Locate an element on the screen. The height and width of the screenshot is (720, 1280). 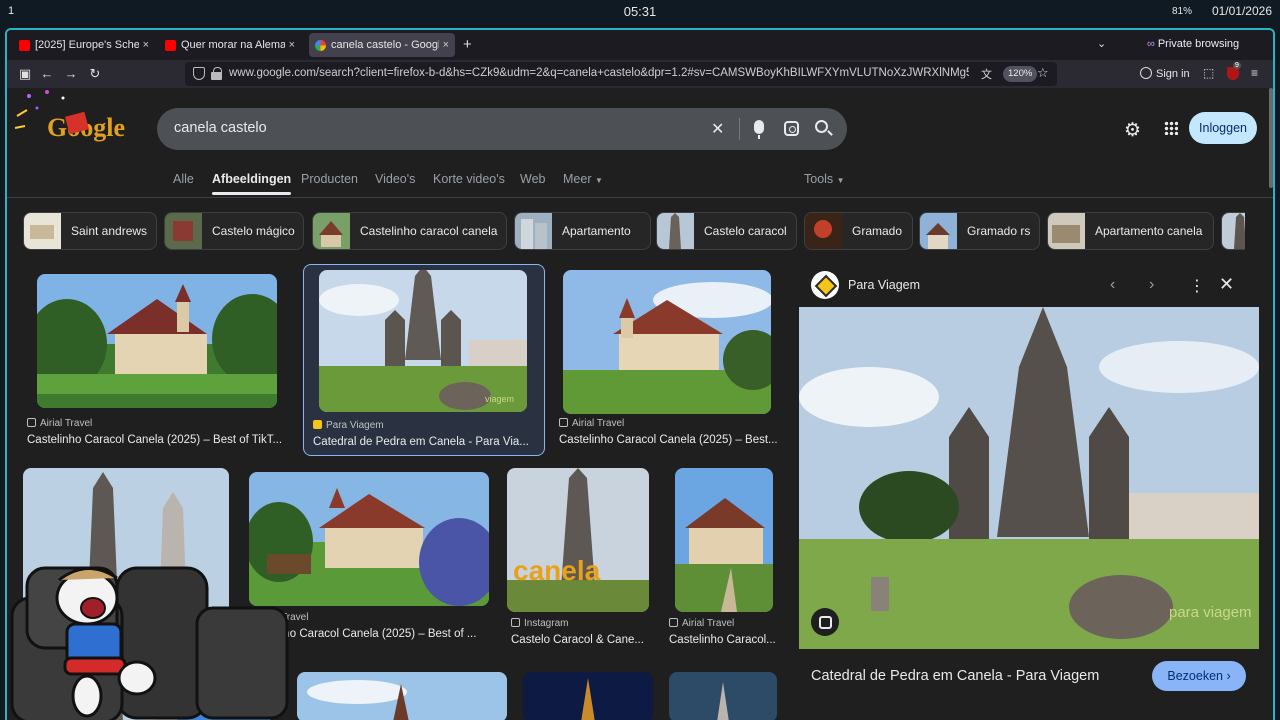
chip-gramado: Gramado is located at coordinates (858, 231).